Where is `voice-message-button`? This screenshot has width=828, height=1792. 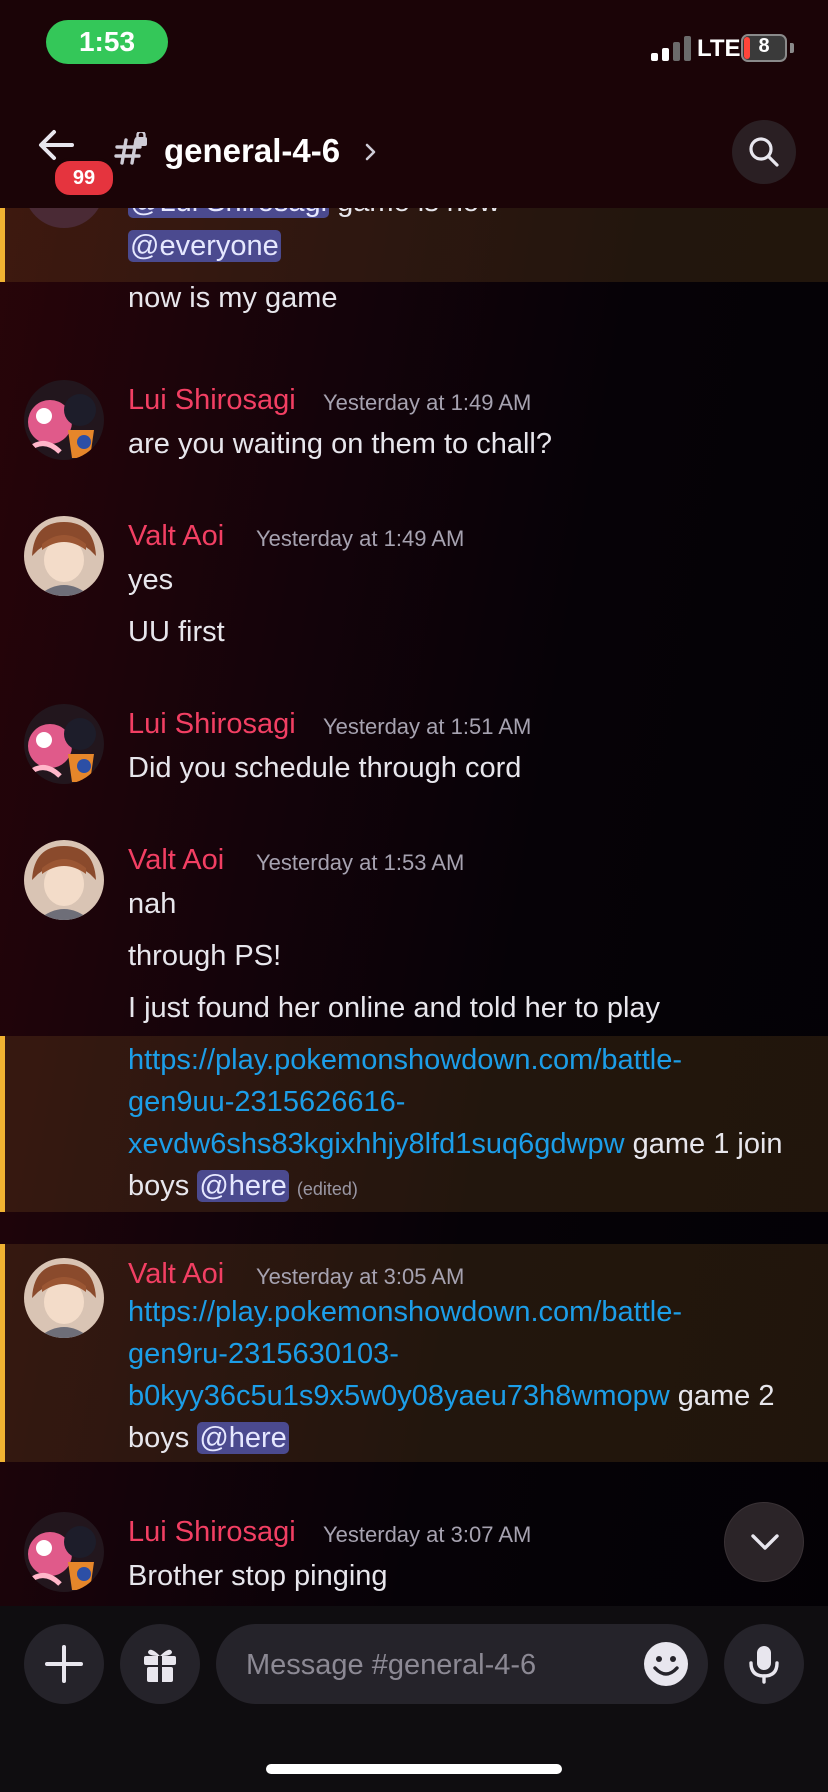 voice-message-button is located at coordinates (764, 1664).